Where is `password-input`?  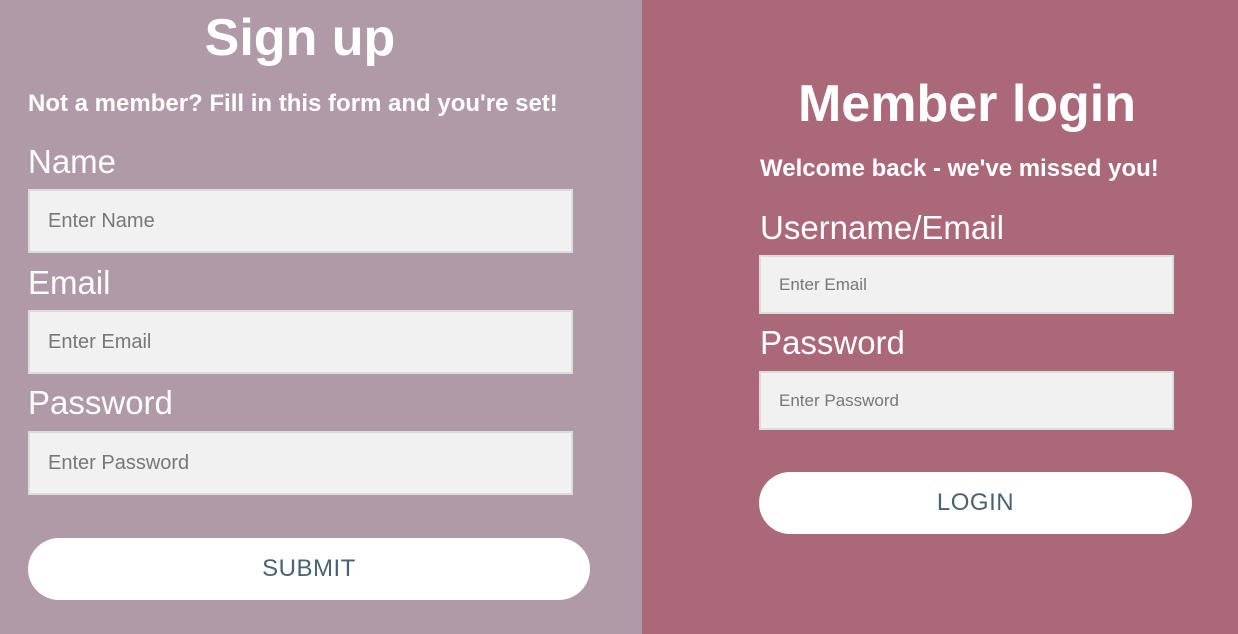
password-input is located at coordinates (300, 463).